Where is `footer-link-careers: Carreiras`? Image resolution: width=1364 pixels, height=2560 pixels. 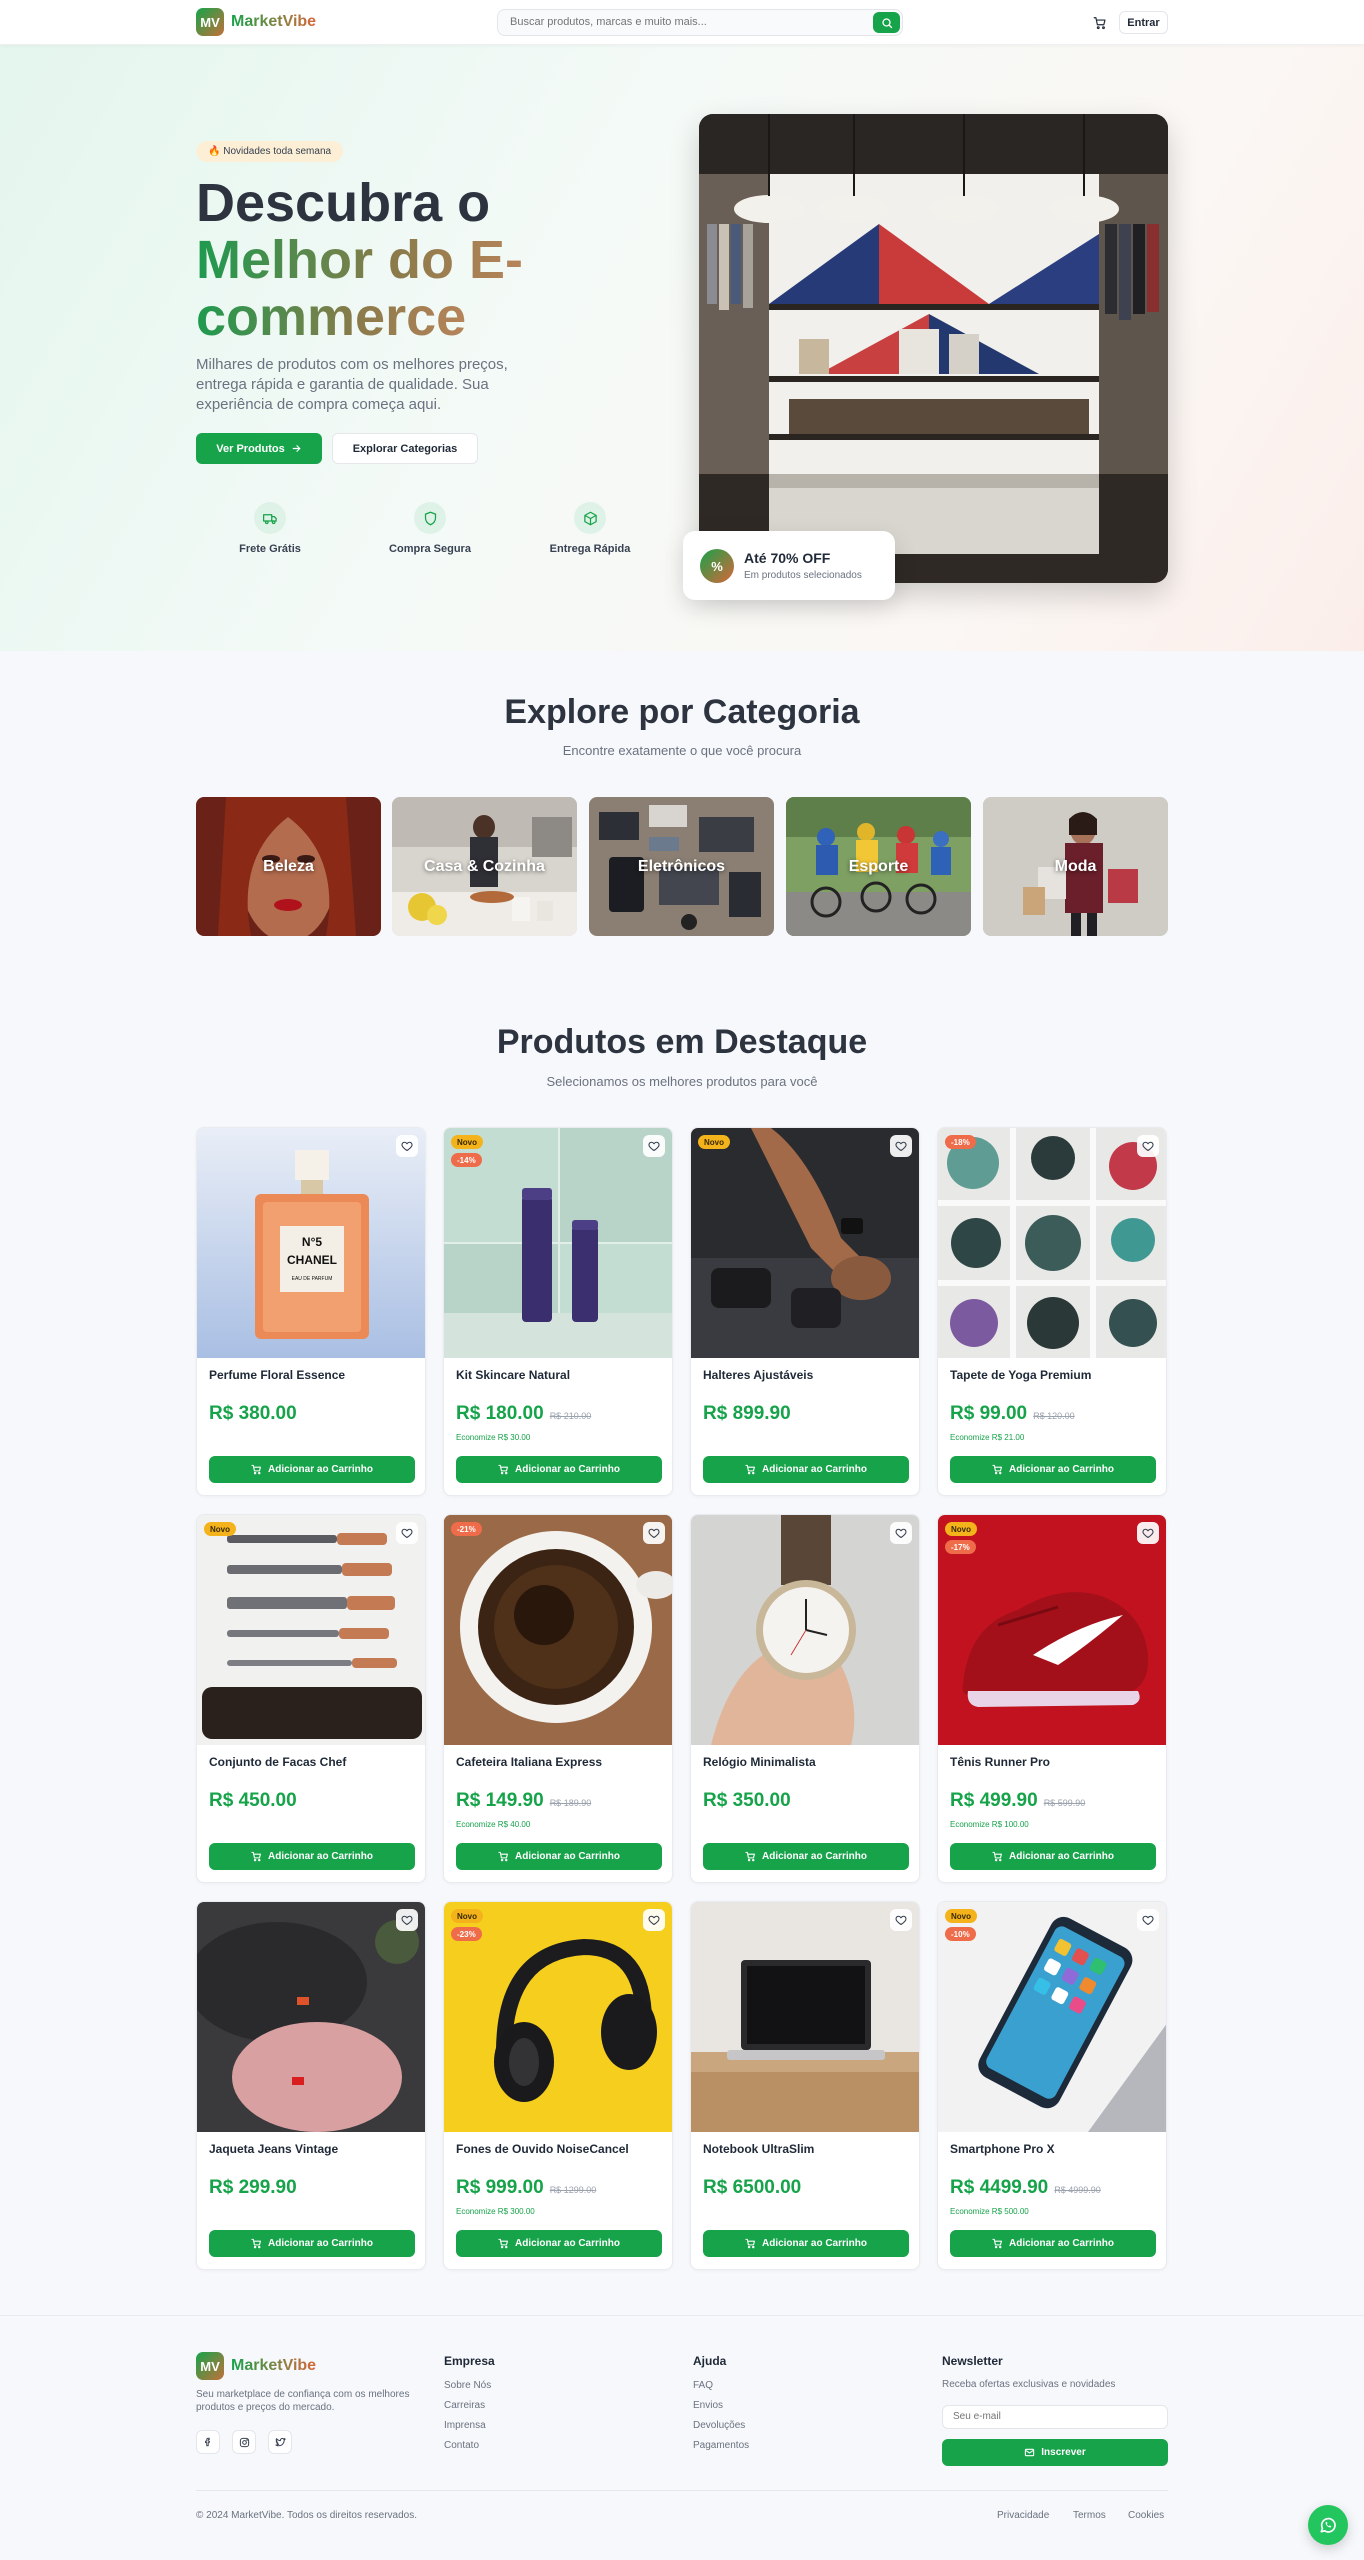
footer-link-careers: Carreiras is located at coordinates (464, 2405).